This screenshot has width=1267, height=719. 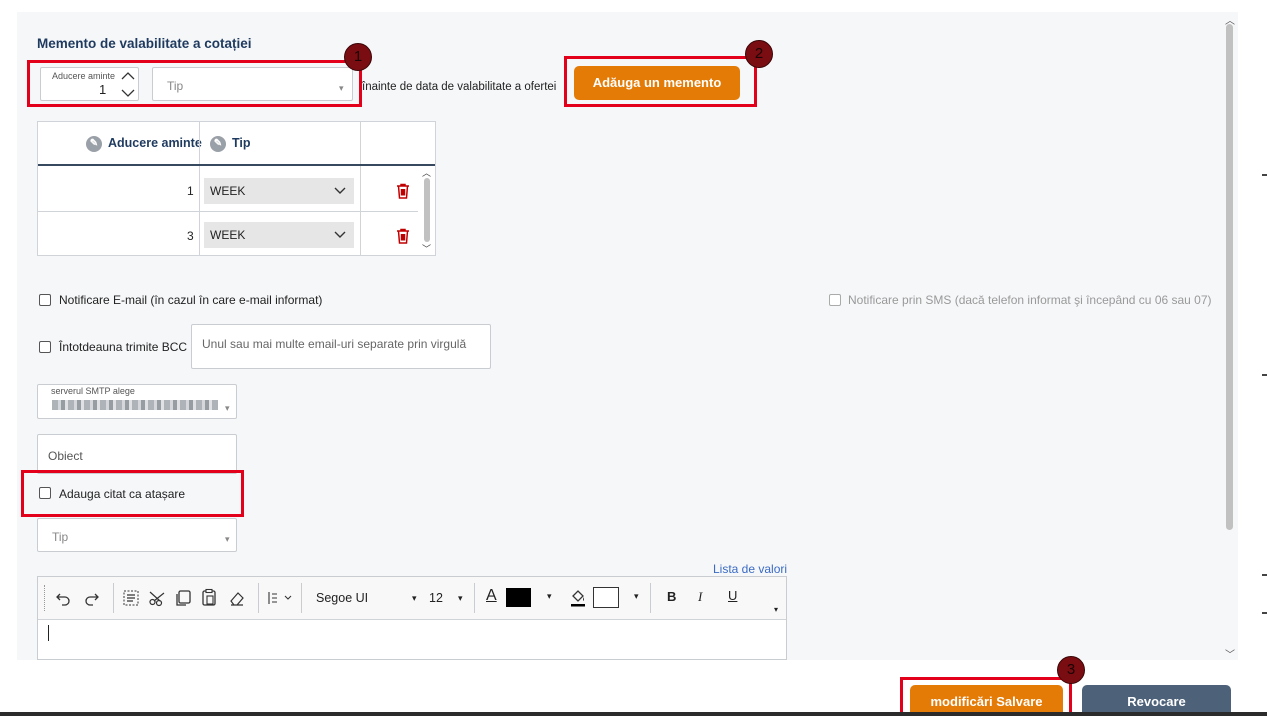 What do you see at coordinates (281, 598) in the screenshot?
I see `paragraph-format-icon` at bounding box center [281, 598].